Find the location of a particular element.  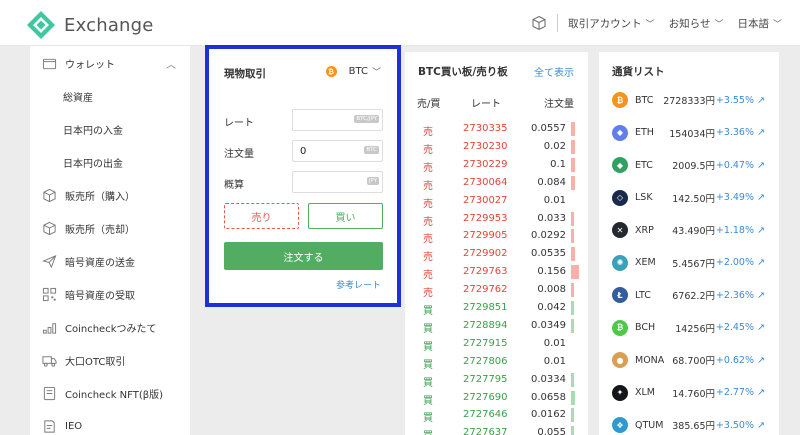

book-amount: 0.0557 is located at coordinates (548, 128).